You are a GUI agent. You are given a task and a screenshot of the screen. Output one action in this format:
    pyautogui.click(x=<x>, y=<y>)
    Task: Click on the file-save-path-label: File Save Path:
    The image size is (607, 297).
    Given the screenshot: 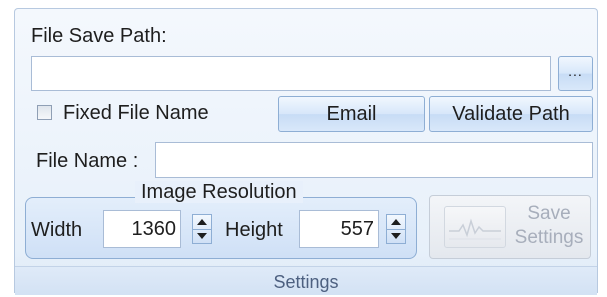 What is the action you would take?
    pyautogui.click(x=99, y=36)
    